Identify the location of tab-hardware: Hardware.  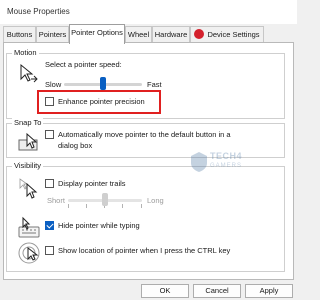
(171, 34).